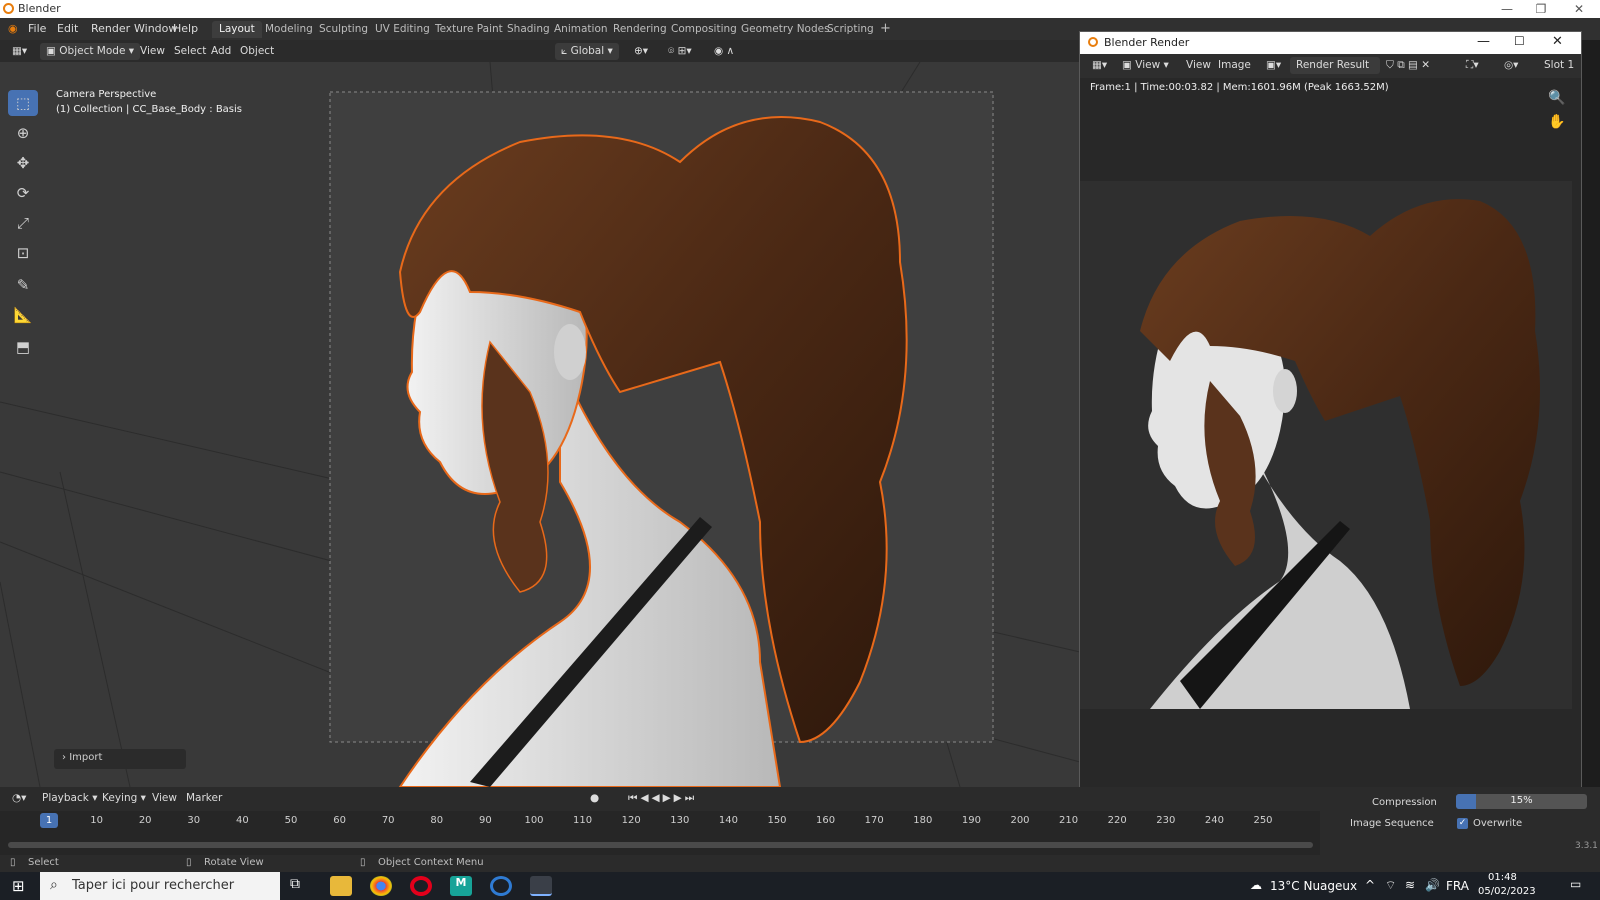 Image resolution: width=1600 pixels, height=900 pixels. Describe the element at coordinates (581, 29) in the screenshot. I see `tab-animation: Animation` at that location.